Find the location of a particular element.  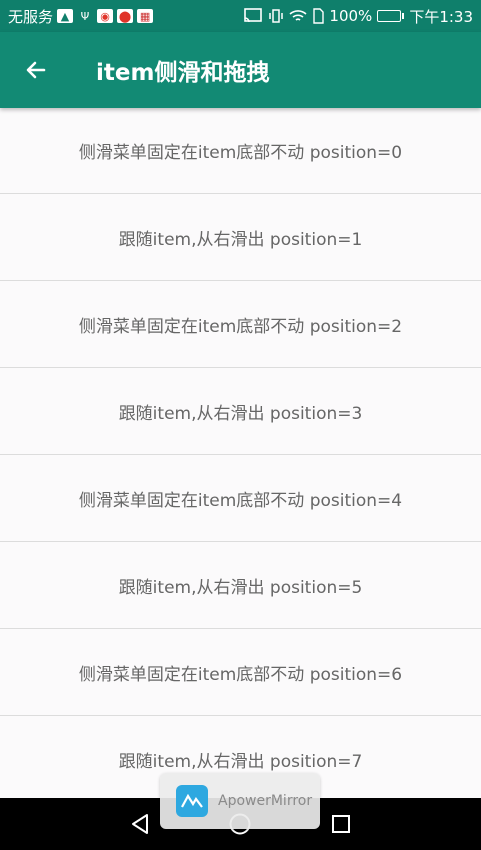

usb-icon: Ψ is located at coordinates (85, 16).